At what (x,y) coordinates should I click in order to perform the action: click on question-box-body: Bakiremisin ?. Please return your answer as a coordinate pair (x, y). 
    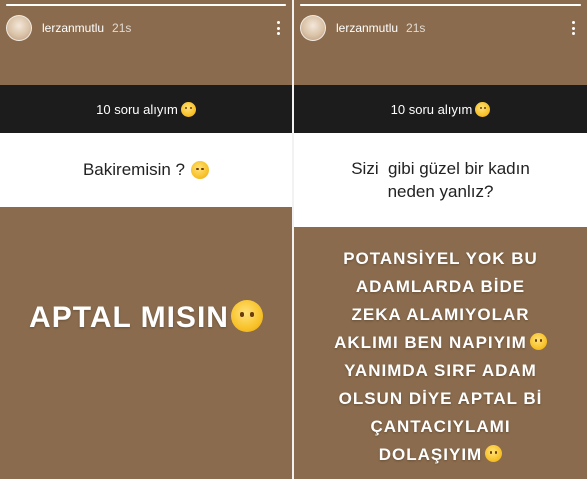
    Looking at the image, I should click on (146, 170).